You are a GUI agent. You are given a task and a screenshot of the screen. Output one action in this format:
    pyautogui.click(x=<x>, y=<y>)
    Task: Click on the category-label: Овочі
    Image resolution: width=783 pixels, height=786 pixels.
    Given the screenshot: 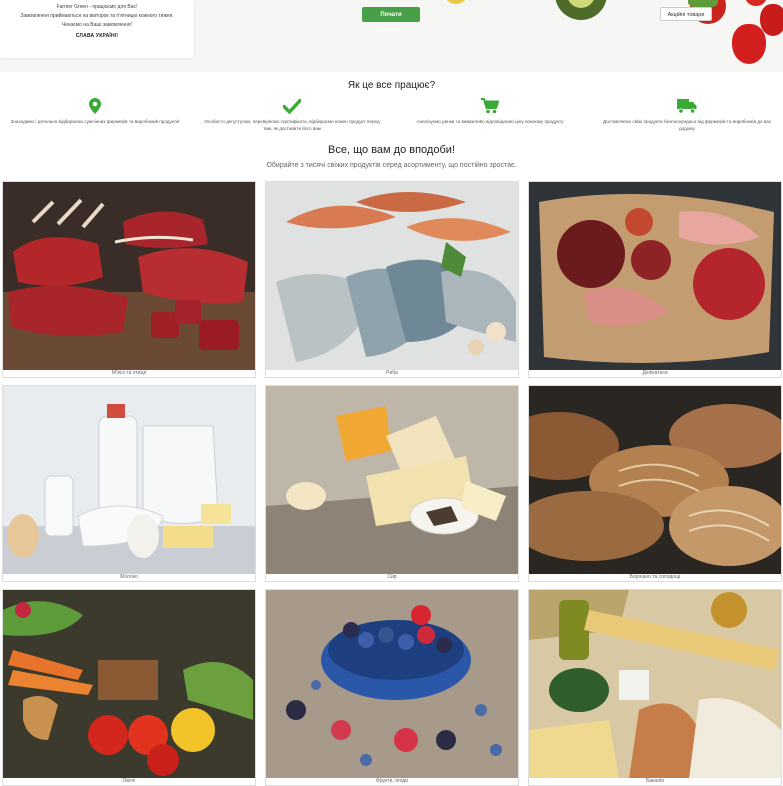 What is the action you would take?
    pyautogui.click(x=129, y=781)
    